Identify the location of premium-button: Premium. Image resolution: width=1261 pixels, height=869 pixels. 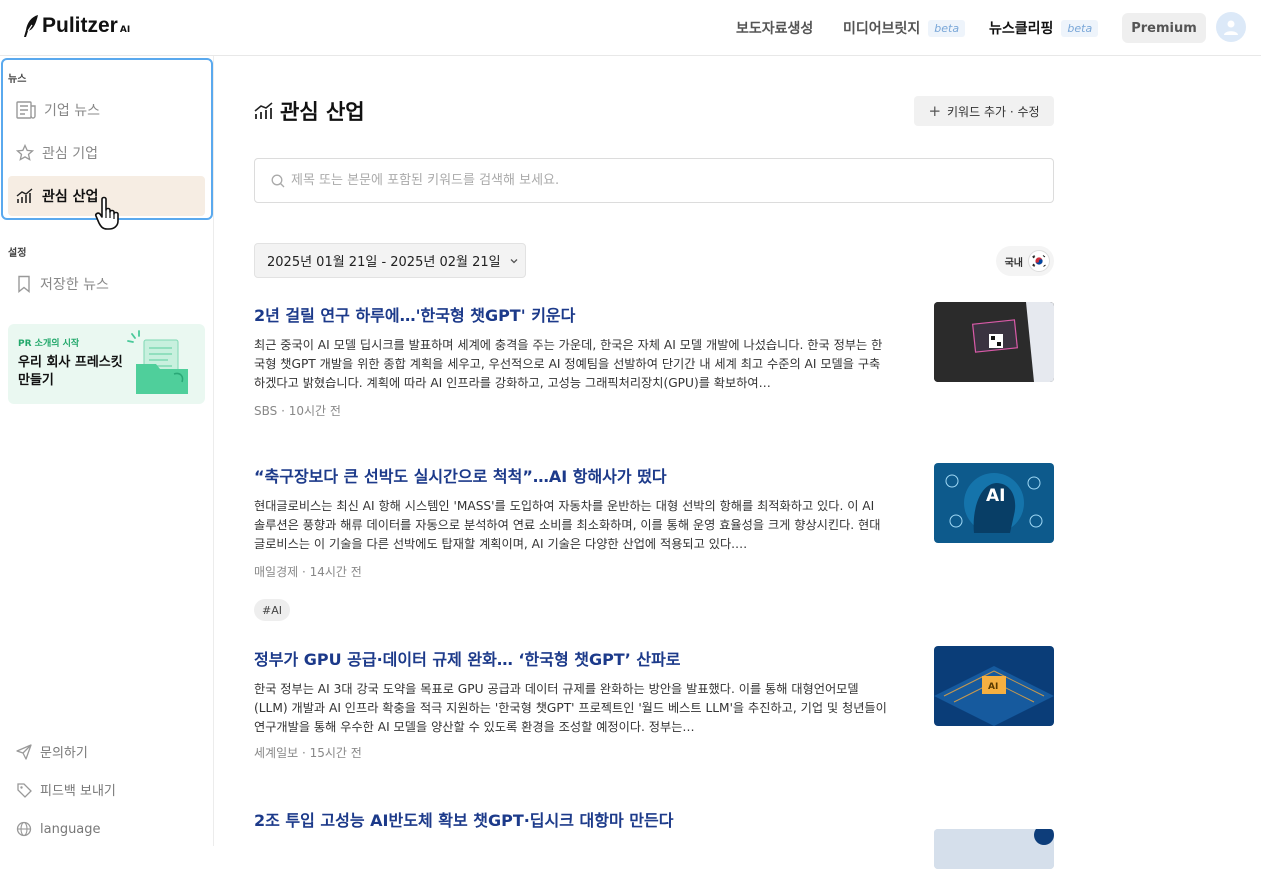
(1164, 28).